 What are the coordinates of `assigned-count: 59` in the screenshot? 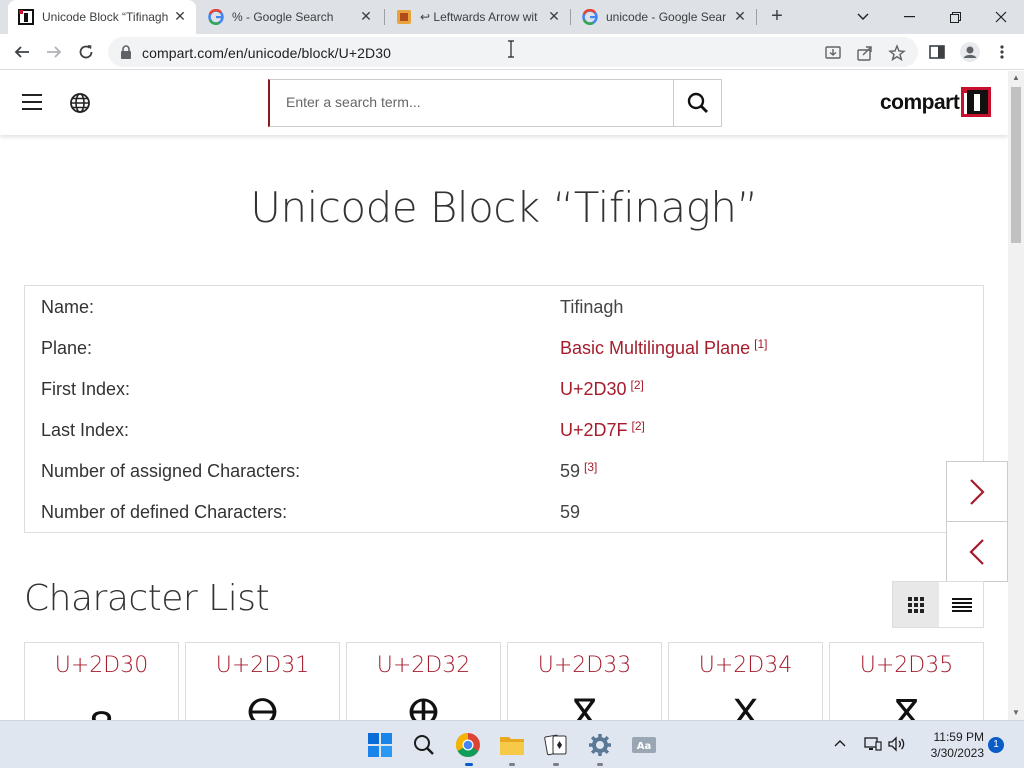 It's located at (570, 471).